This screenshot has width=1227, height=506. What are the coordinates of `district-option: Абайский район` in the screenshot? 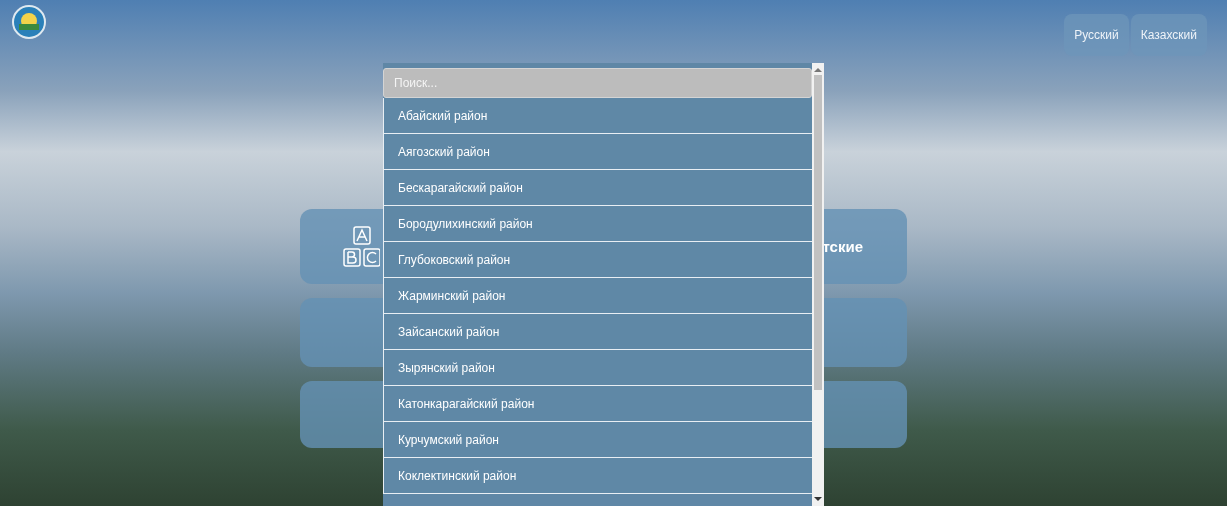 It's located at (597, 116).